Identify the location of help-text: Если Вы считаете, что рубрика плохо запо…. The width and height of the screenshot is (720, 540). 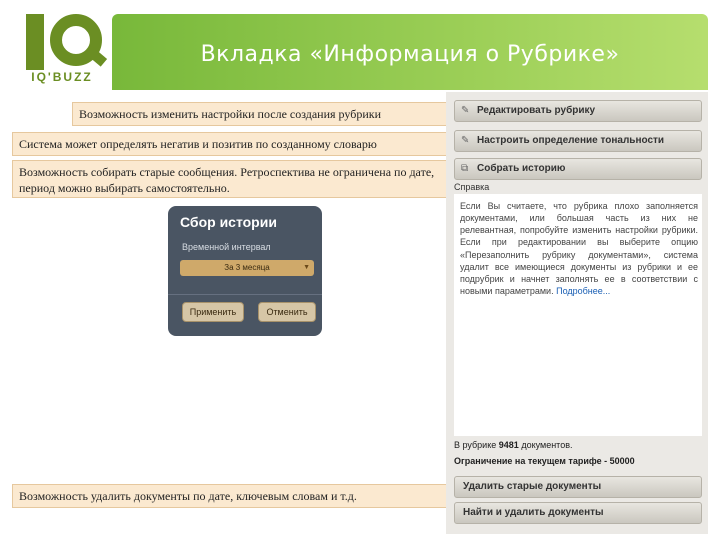
(579, 248).